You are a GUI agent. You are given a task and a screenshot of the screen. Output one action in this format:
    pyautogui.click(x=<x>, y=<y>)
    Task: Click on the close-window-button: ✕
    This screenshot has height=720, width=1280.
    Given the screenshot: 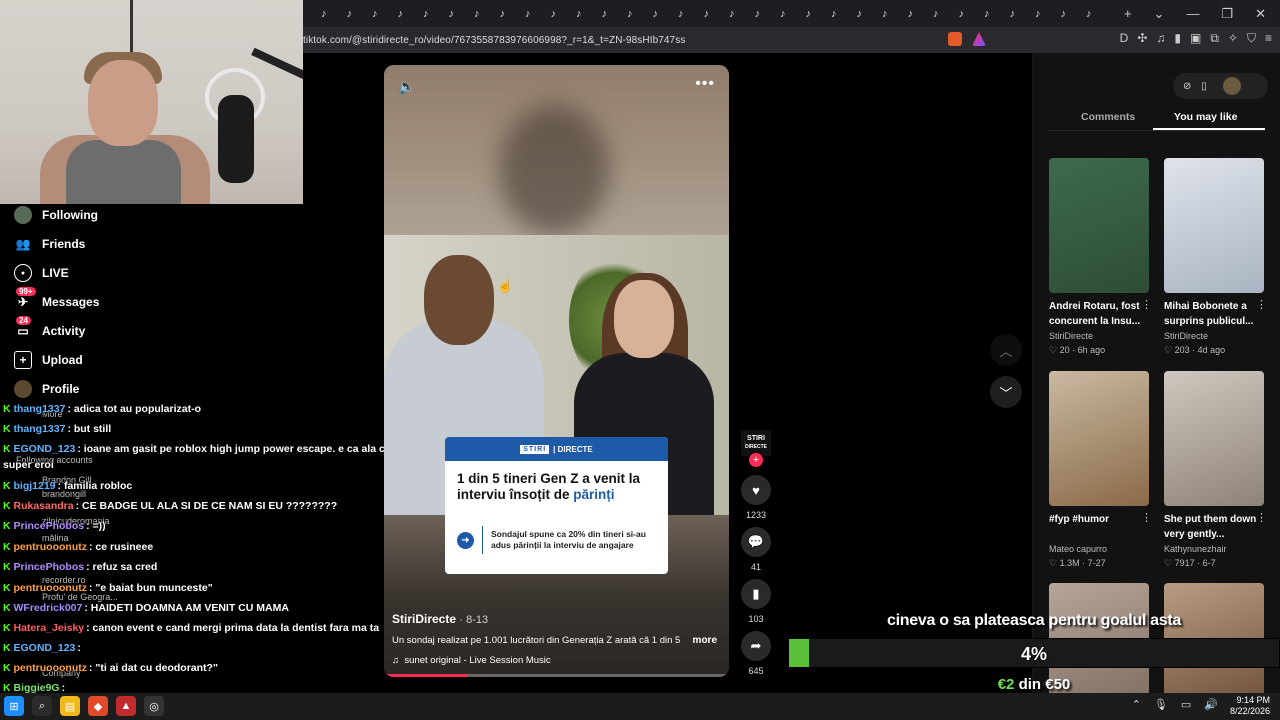 What is the action you would take?
    pyautogui.click(x=1260, y=14)
    